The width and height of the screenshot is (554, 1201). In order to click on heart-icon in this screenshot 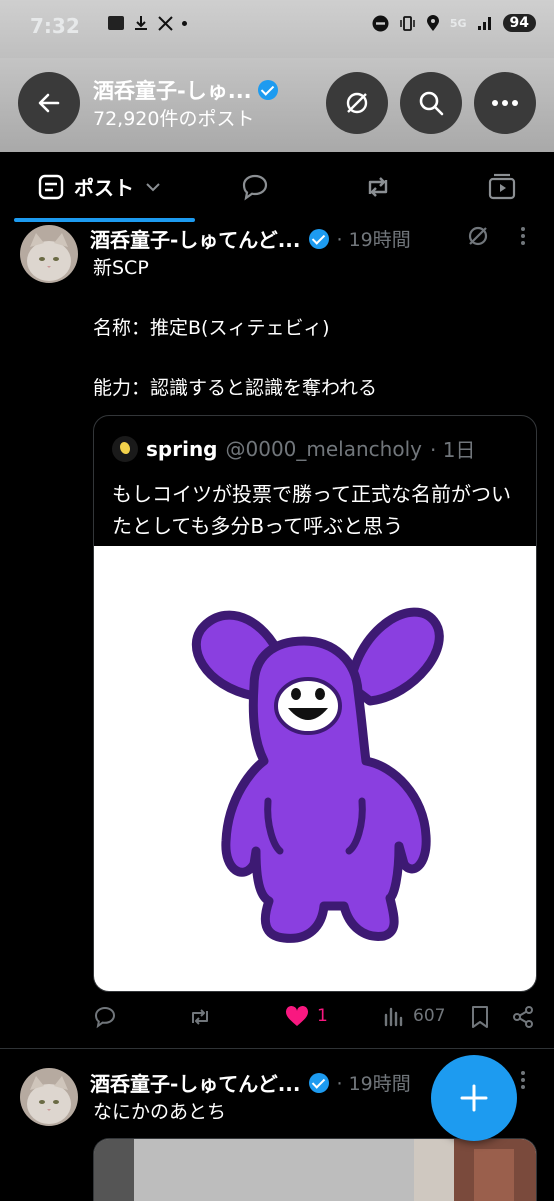, I will do `click(297, 1015)`.